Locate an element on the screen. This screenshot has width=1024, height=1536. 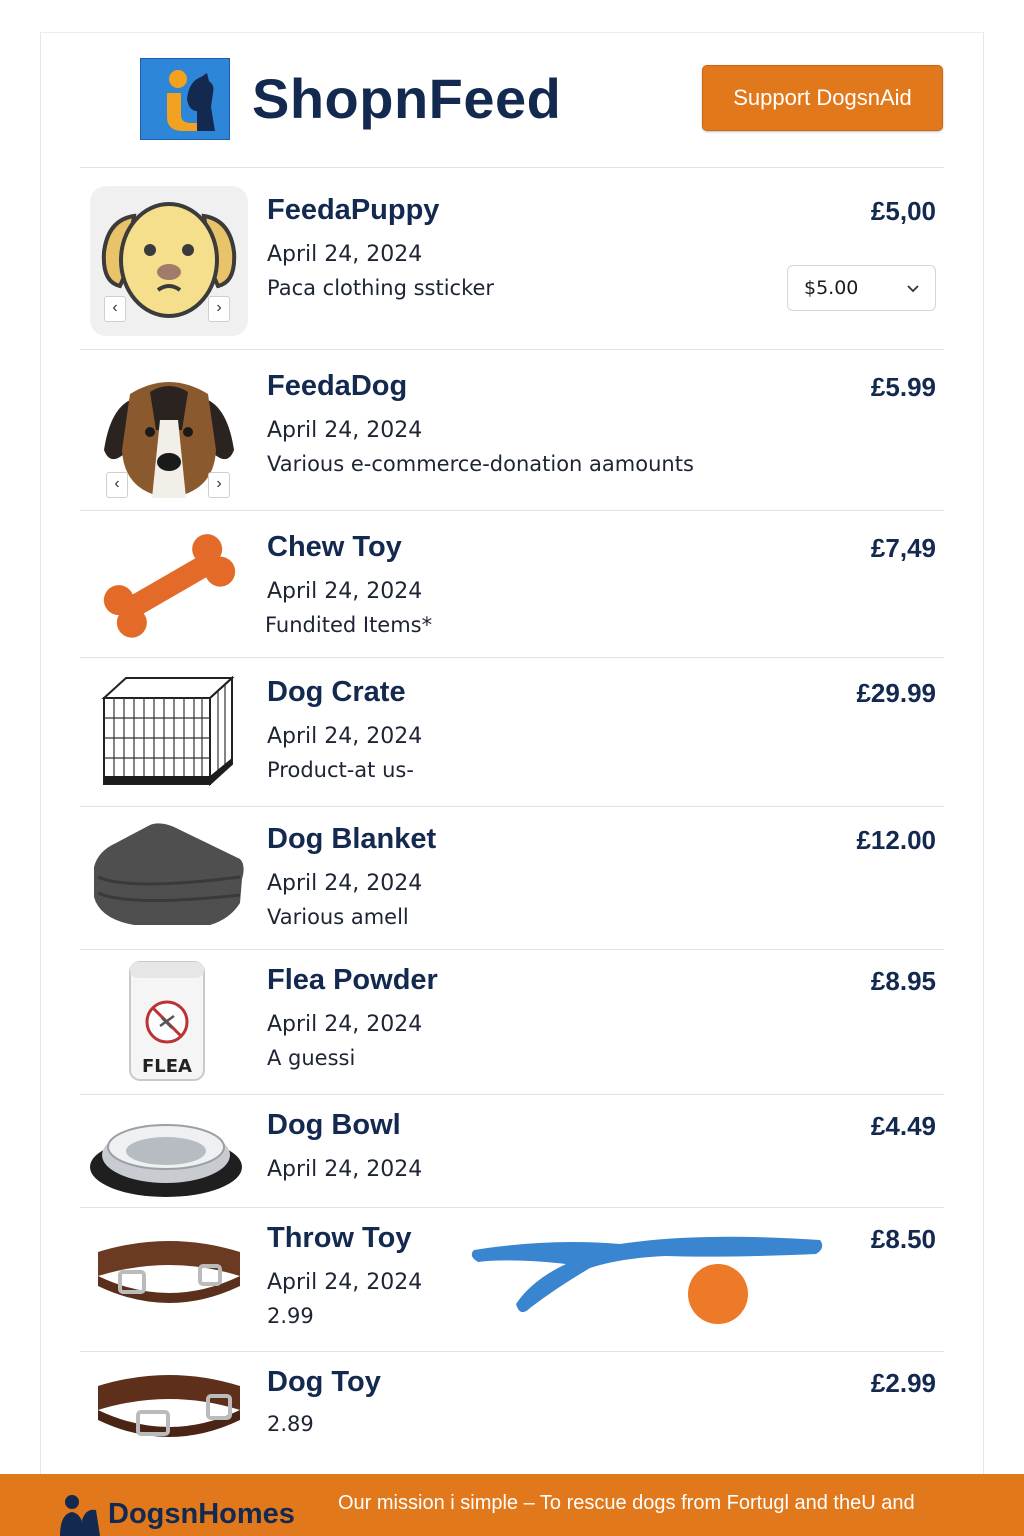
product-price: £4.49 is located at coordinates (903, 1126).